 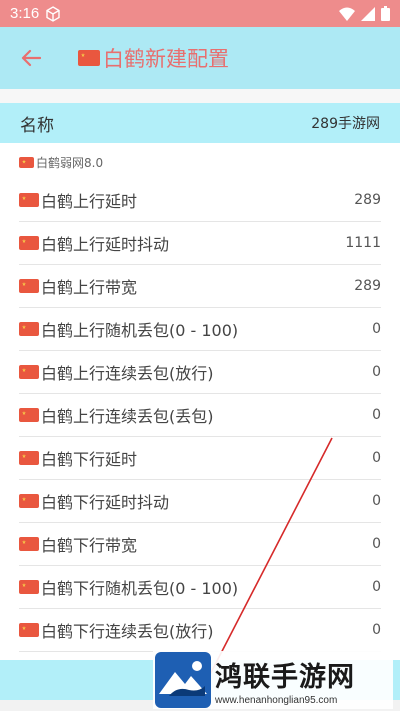 I want to click on setting-label: 白鹤上行带宽, so click(x=89, y=287).